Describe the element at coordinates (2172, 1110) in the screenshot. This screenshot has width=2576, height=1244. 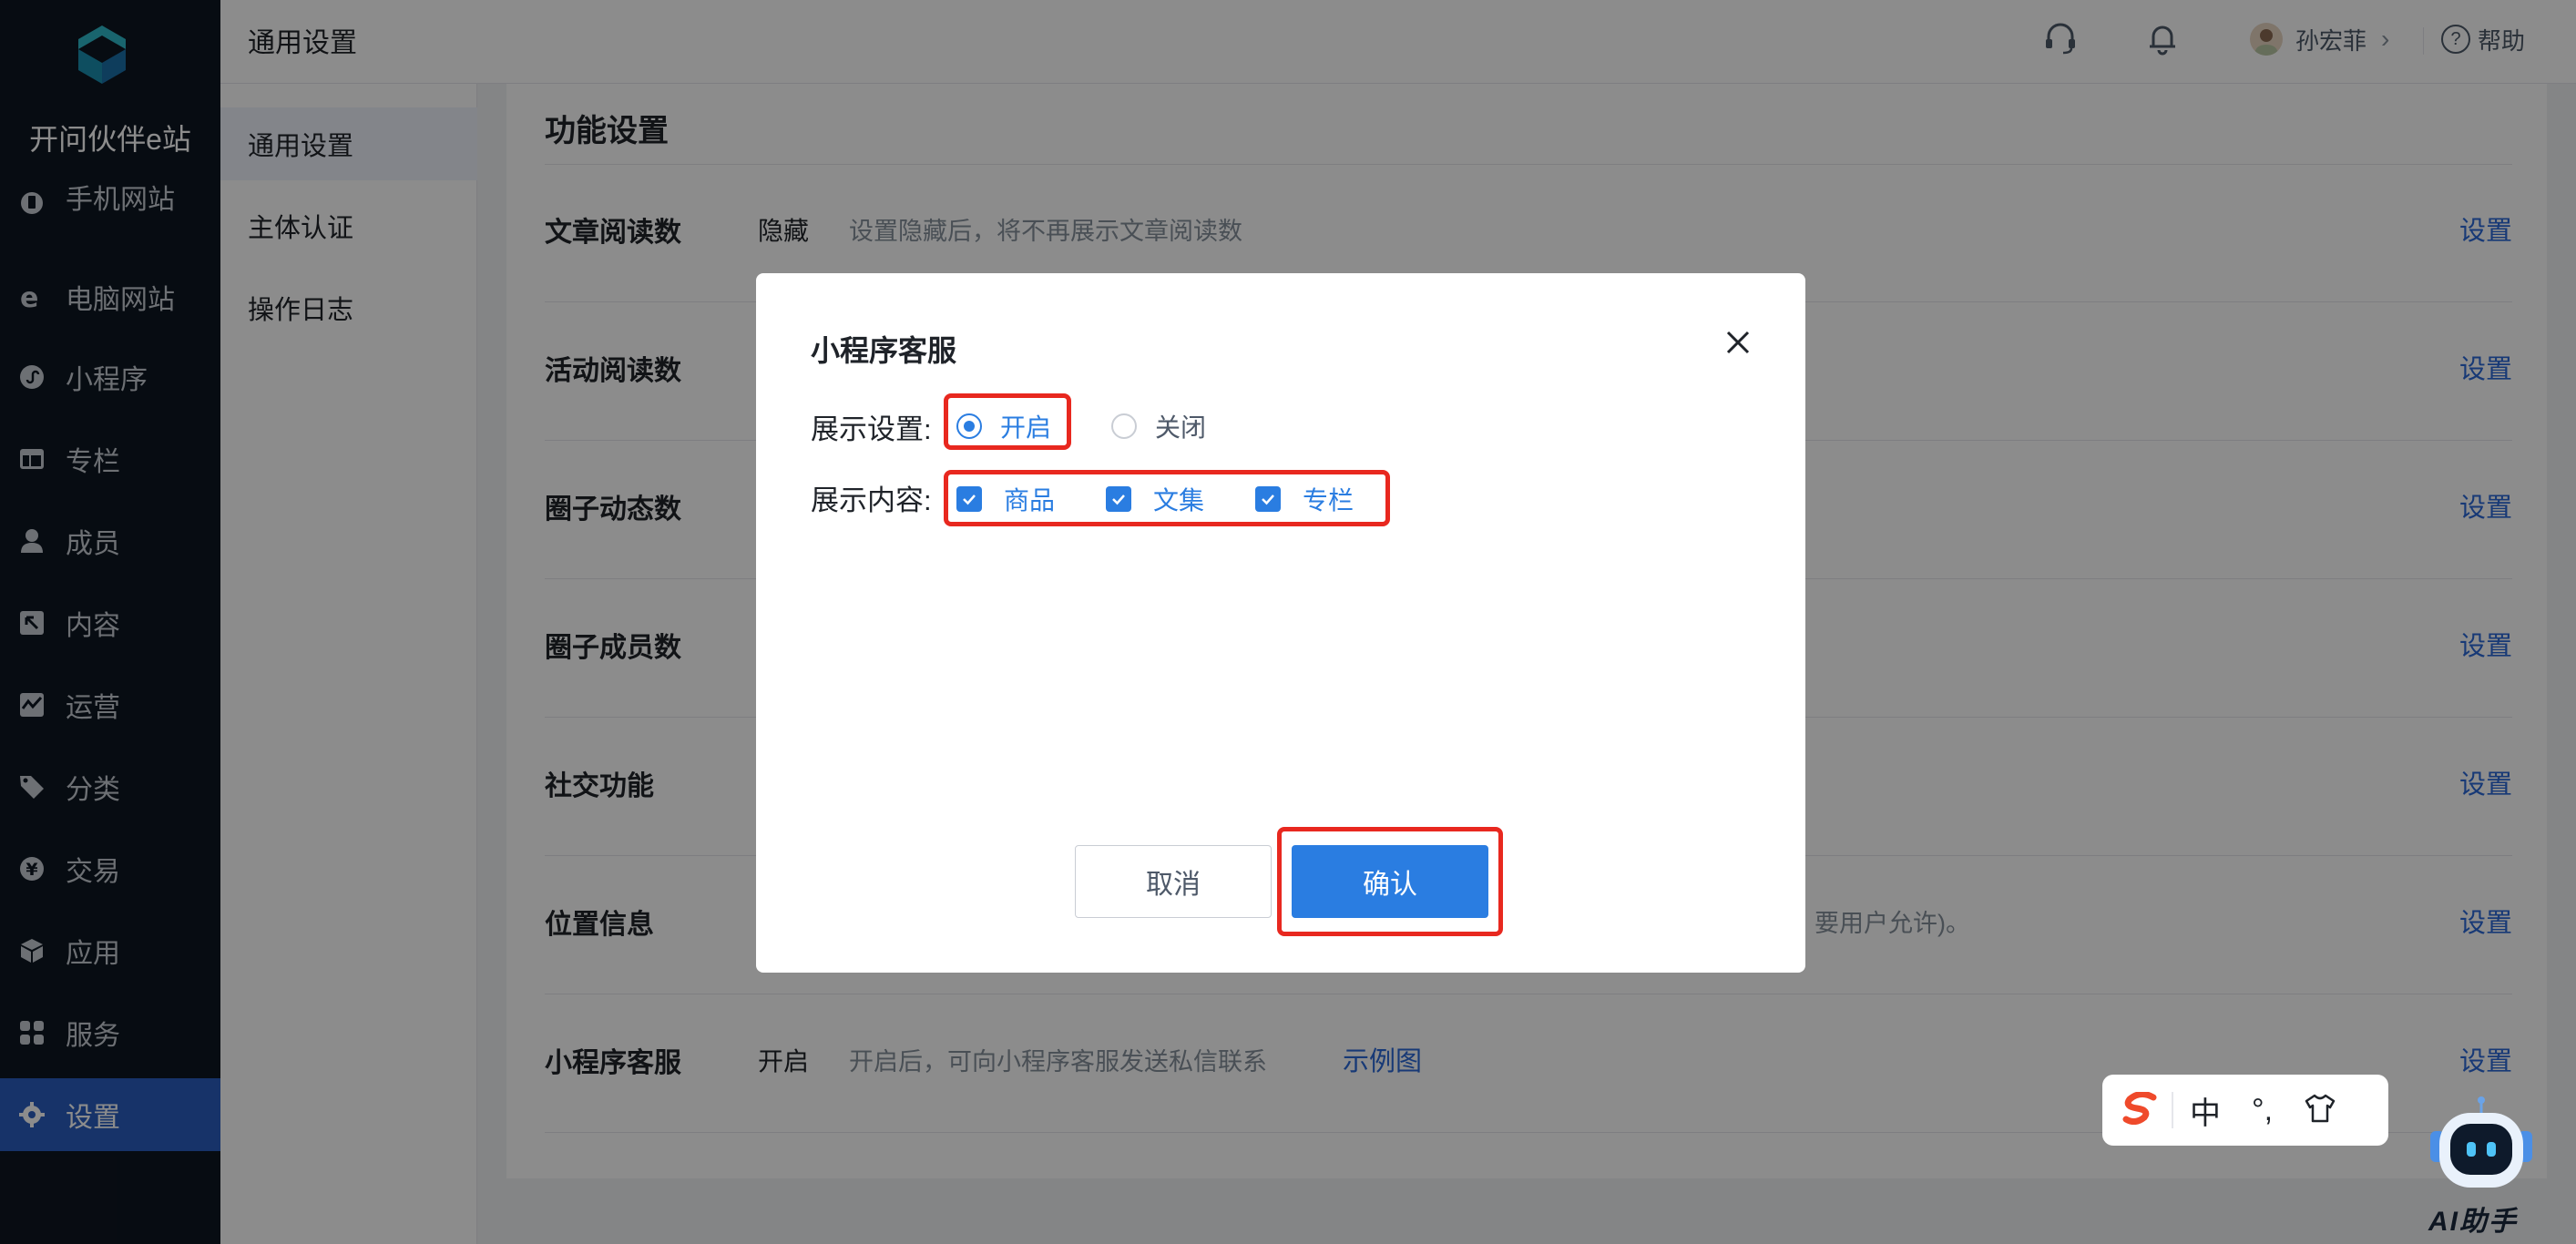
I see `divider` at that location.